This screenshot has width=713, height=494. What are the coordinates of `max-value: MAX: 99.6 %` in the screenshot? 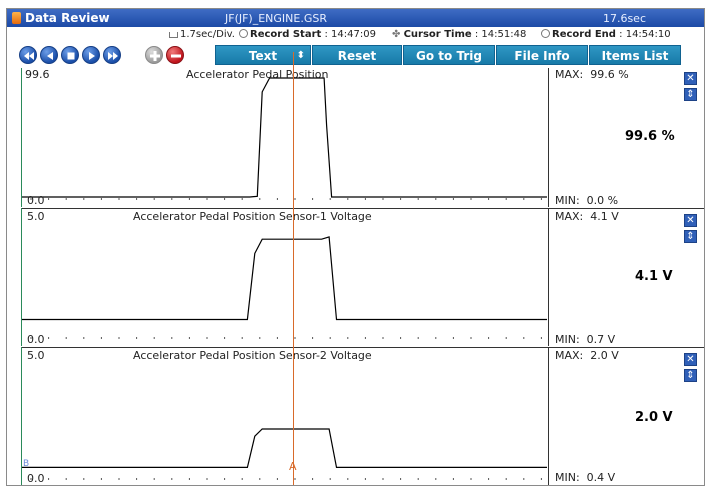 It's located at (592, 74).